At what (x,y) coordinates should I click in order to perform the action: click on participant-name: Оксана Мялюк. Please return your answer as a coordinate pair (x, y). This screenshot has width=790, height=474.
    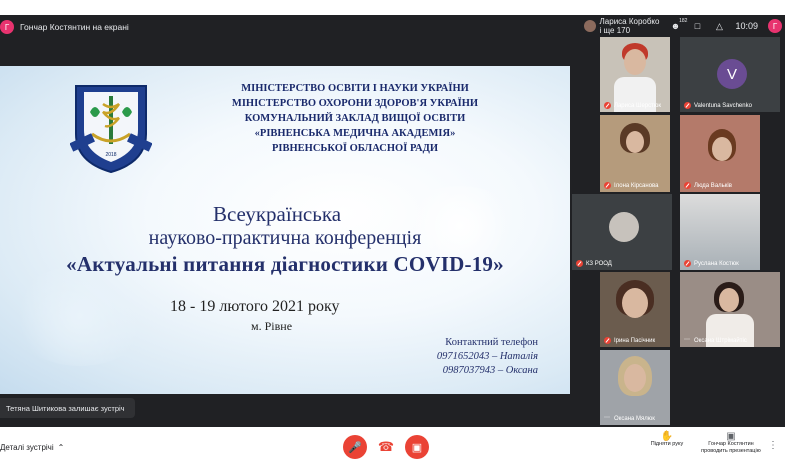
    Looking at the image, I should click on (634, 418).